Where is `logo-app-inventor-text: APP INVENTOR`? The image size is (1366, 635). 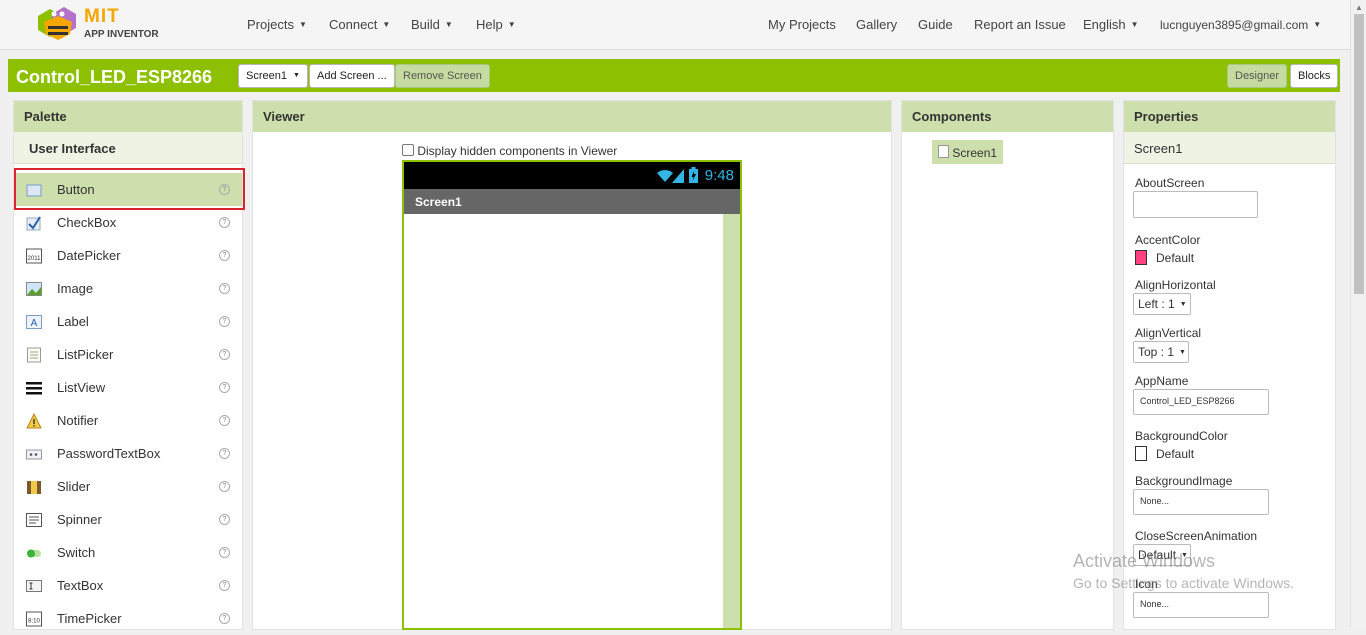
logo-app-inventor-text: APP INVENTOR is located at coordinates (121, 34).